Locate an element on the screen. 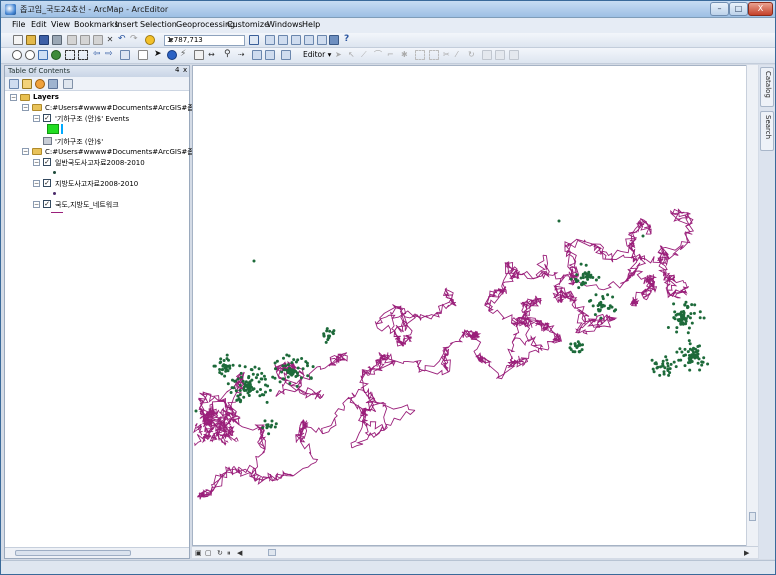  collapse-layer-road-network-icon: − is located at coordinates (36, 204).